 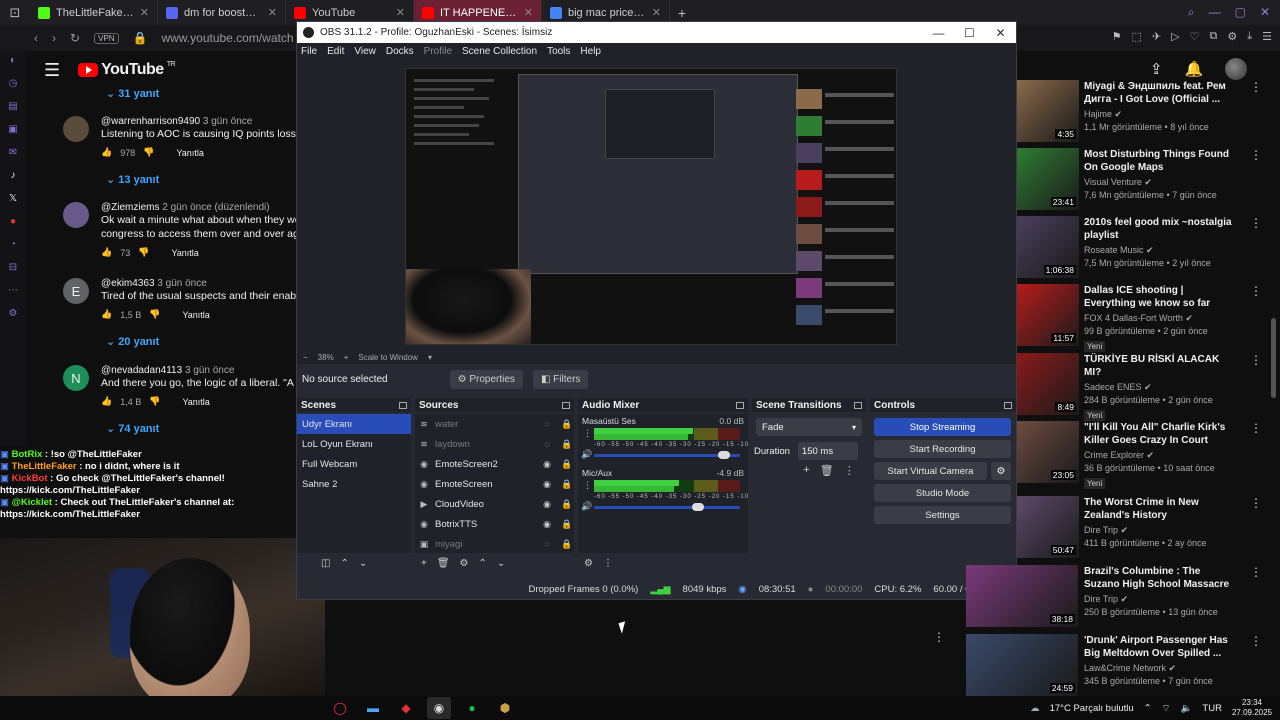 What do you see at coordinates (1001, 471) in the screenshot?
I see `virtual-camera-gear-icon: ⚙` at bounding box center [1001, 471].